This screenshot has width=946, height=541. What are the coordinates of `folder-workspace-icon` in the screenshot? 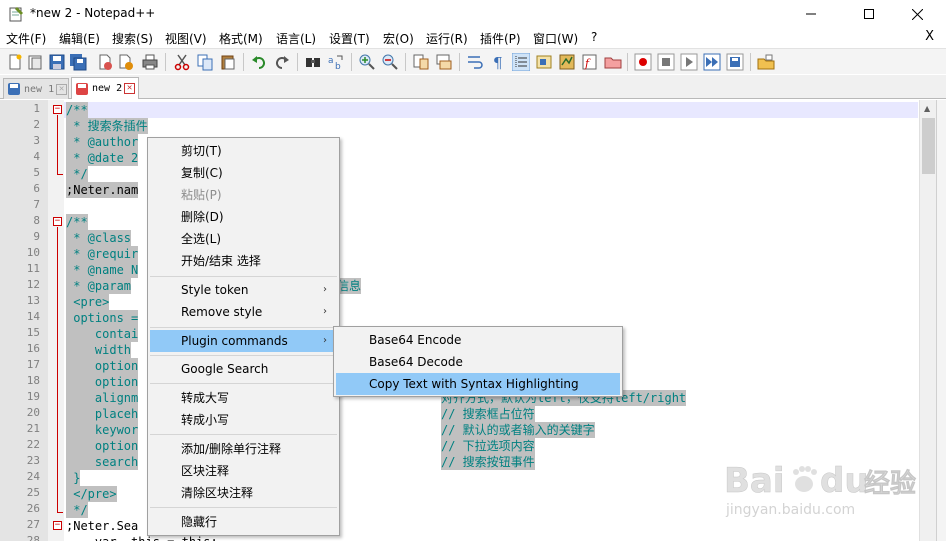 It's located at (613, 62).